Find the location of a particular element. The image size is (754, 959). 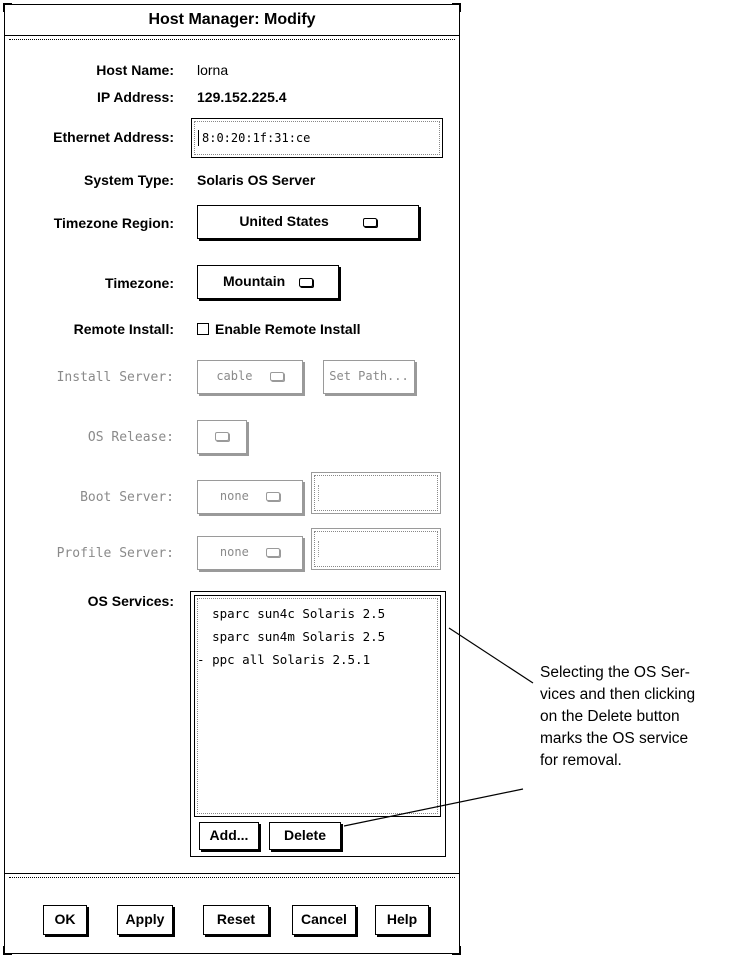

leader-line-to-services is located at coordinates (491, 655).